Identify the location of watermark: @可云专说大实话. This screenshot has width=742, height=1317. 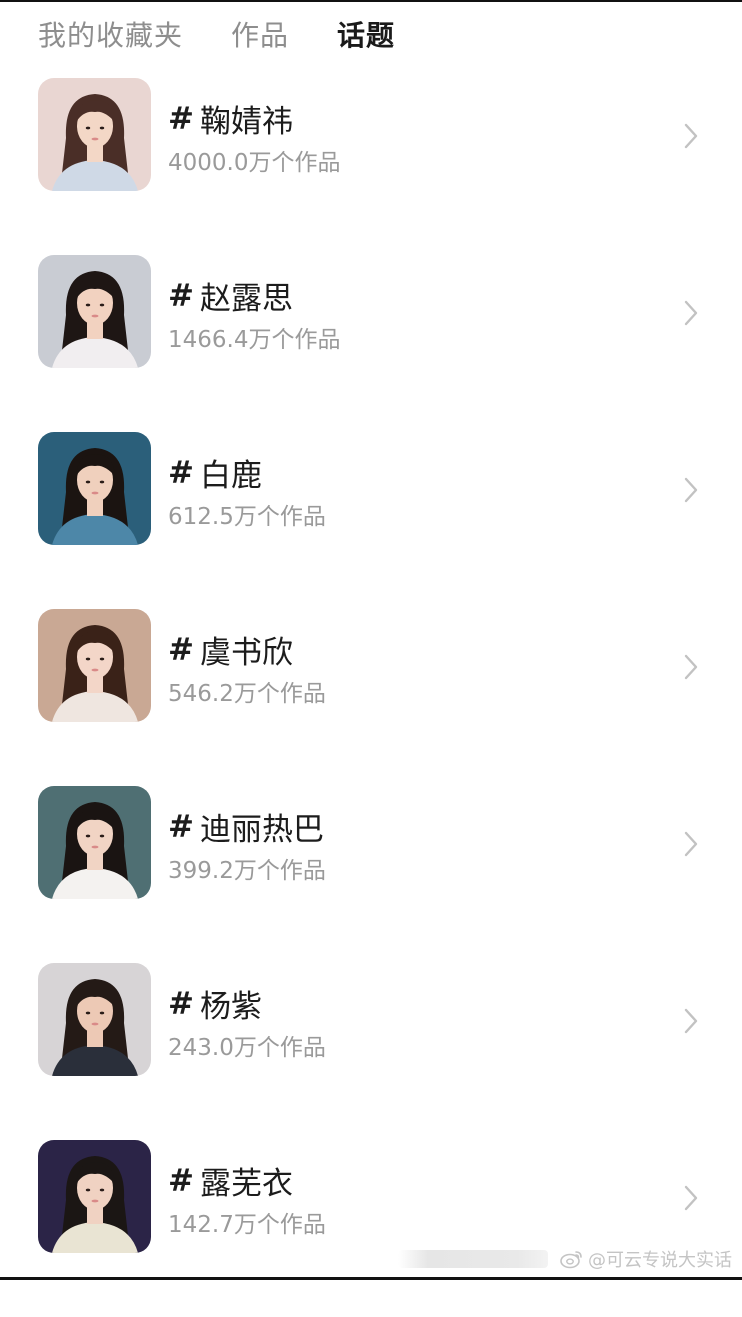
(565, 1259).